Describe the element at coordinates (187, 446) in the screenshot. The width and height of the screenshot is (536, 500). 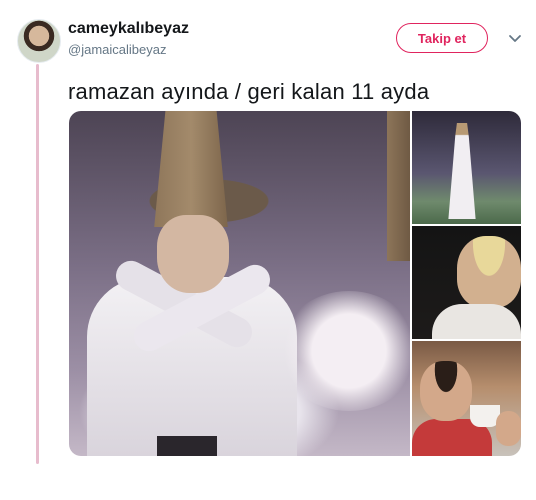
I see `belt-shape` at that location.